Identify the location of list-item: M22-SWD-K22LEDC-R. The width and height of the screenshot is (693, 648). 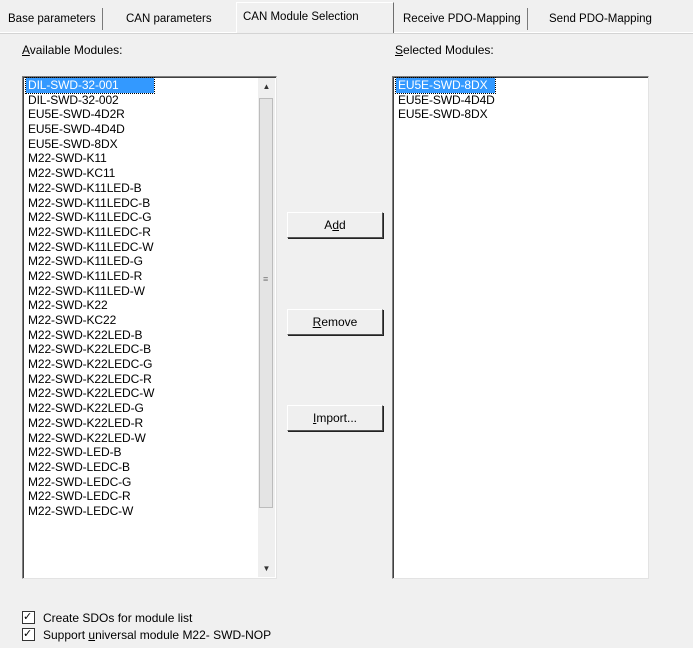
(90, 379).